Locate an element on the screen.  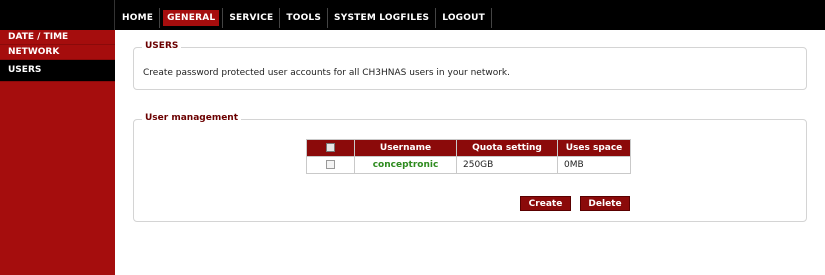
nav-home: HOME is located at coordinates (138, 18).